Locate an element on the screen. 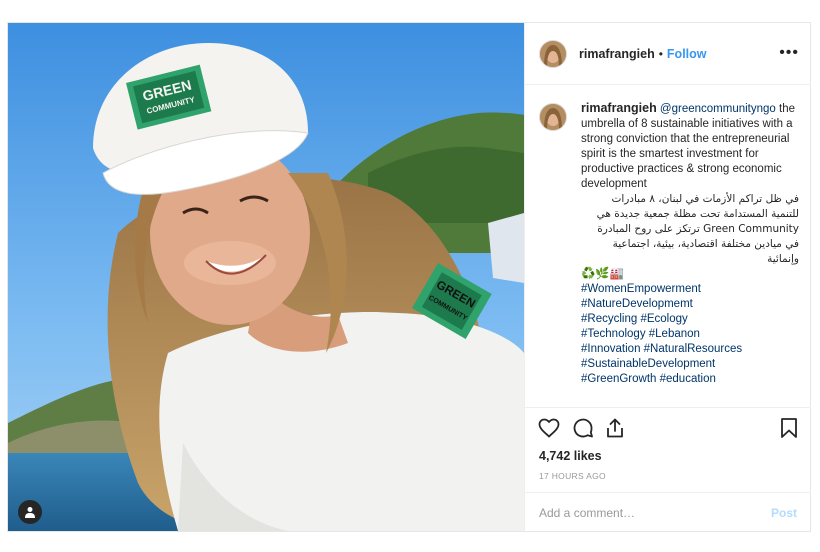 The width and height of the screenshot is (820, 552). avatar is located at coordinates (553, 53).